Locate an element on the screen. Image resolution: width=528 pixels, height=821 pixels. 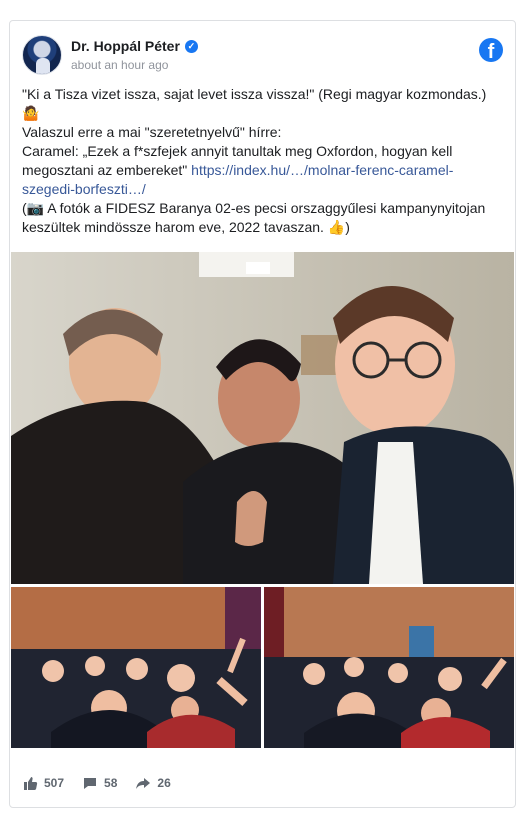
post-stats: 507 58 26 is located at coordinates (96, 783).